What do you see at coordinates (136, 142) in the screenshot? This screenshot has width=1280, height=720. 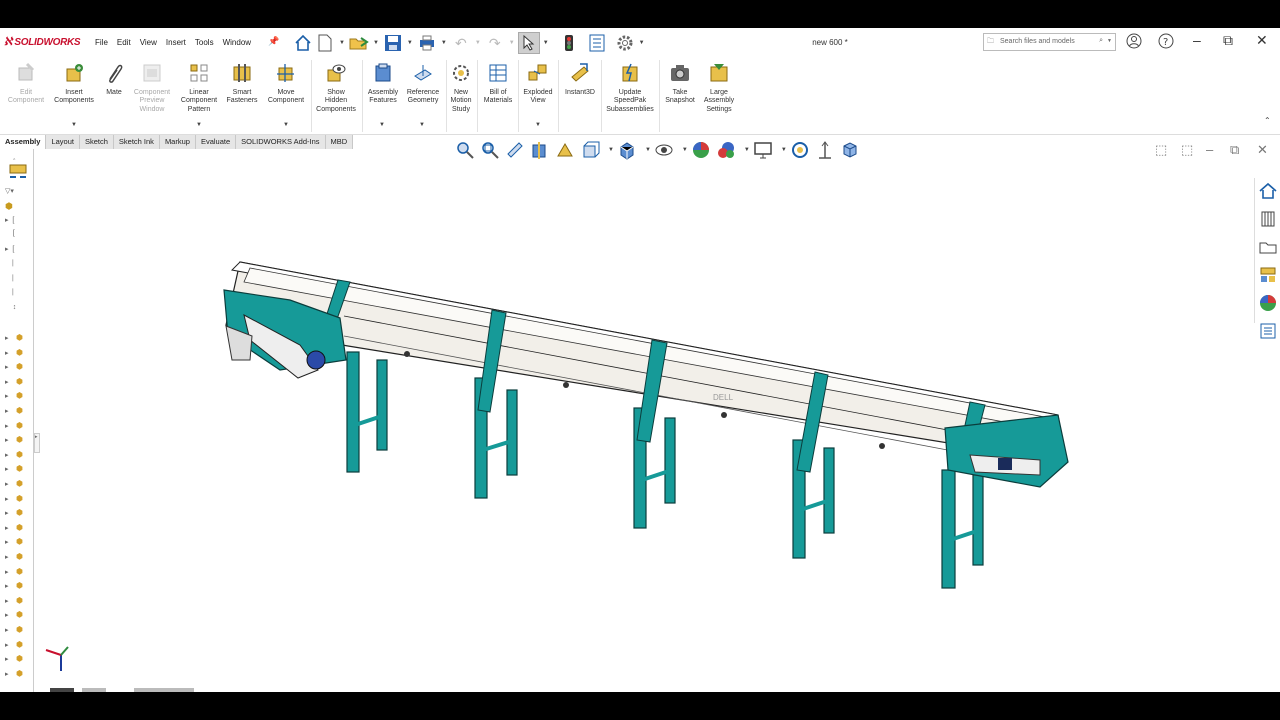 I see `tab-sketch-ink: Sketch Ink` at bounding box center [136, 142].